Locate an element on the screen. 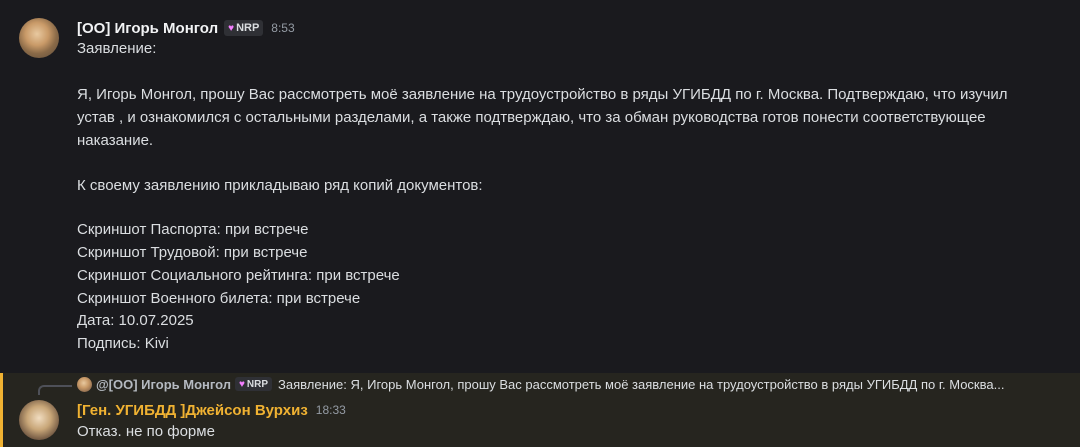  message-line: Скриншот Трудовой: при встрече is located at coordinates (192, 252).